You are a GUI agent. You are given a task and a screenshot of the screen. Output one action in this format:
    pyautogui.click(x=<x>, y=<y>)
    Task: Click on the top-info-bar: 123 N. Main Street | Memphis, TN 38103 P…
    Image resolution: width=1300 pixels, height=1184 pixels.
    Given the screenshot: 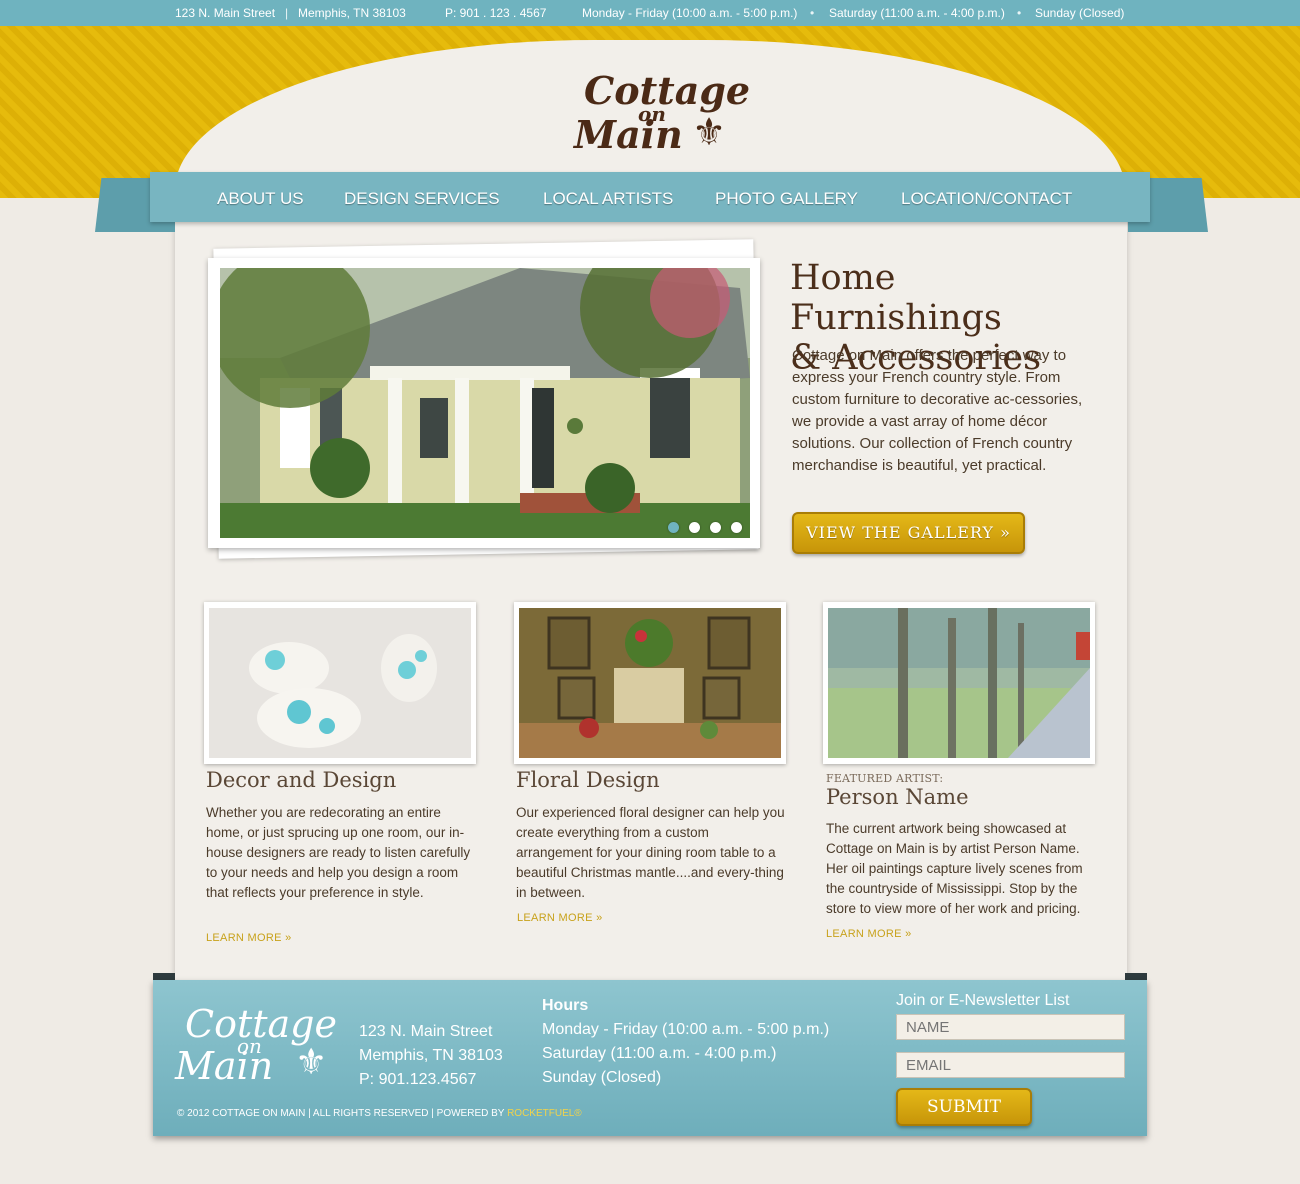 What is the action you would take?
    pyautogui.click(x=650, y=13)
    